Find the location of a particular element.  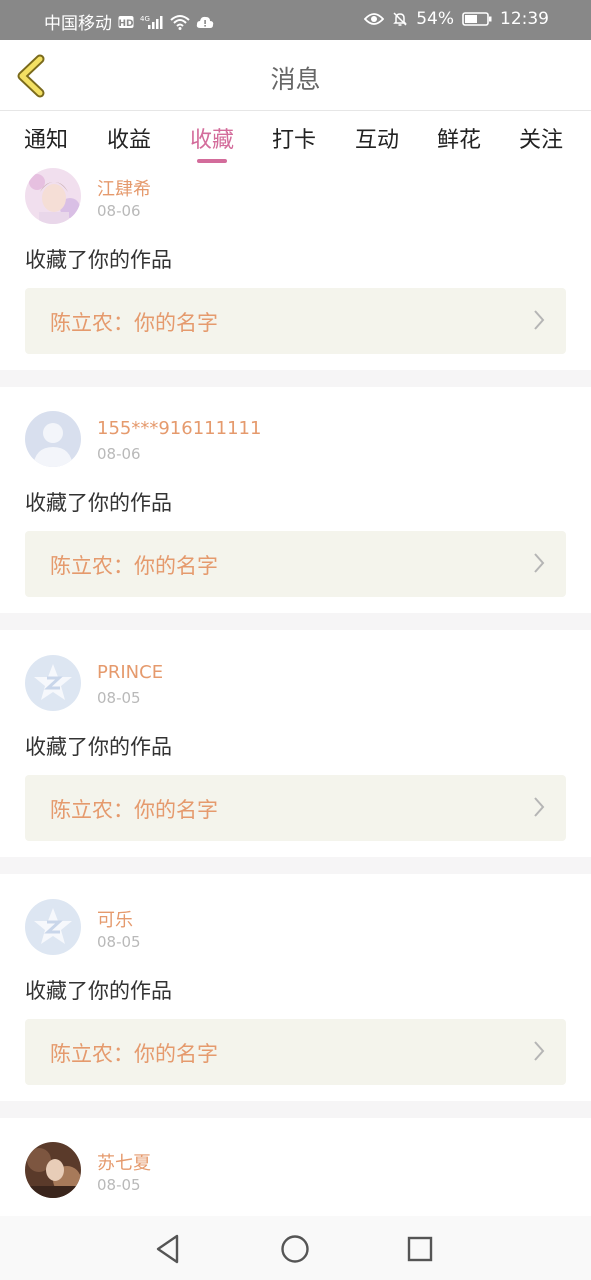

triangle-back-icon is located at coordinates (167, 1249).